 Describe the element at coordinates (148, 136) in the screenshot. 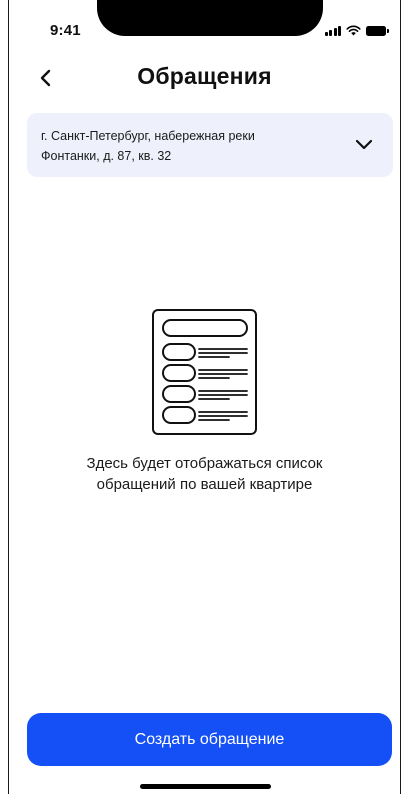

I see `address-line-1: г. Санкт-Петербург, набережная реки` at that location.